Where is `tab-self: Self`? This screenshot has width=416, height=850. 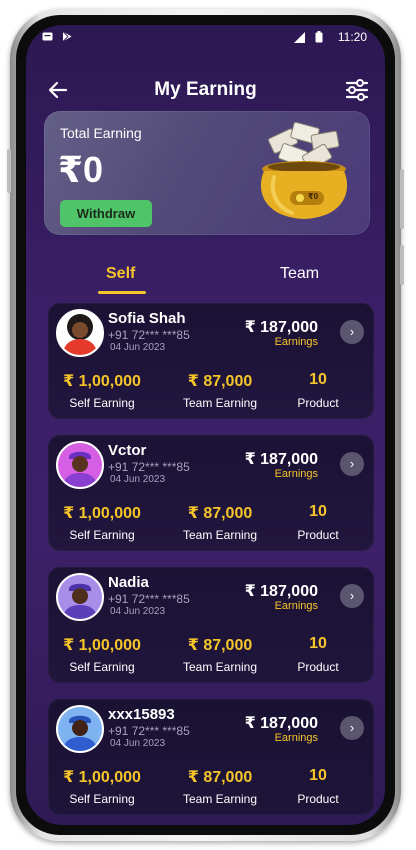
tab-self: Self is located at coordinates (120, 274).